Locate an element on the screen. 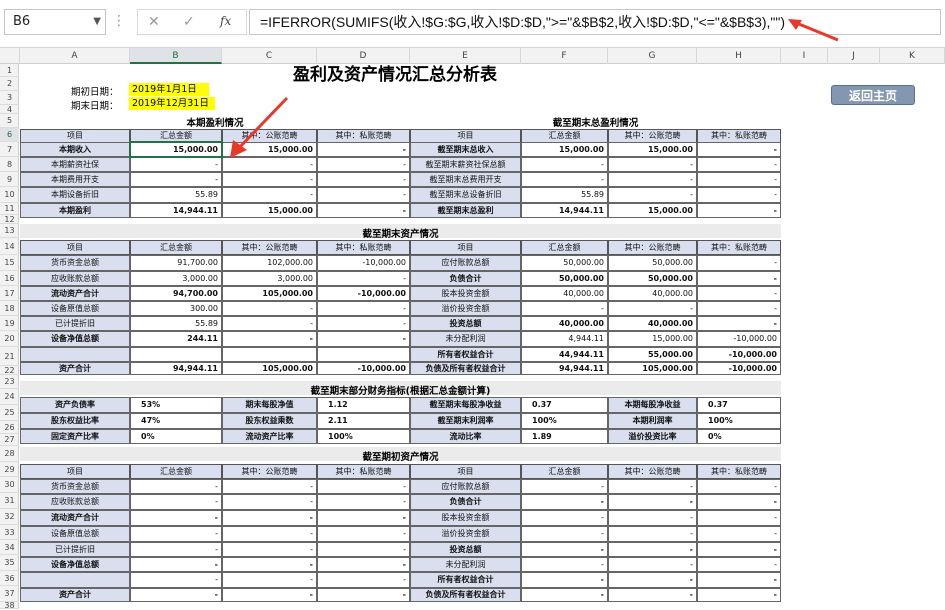 The image size is (945, 610). row-label: 未分配利润 is located at coordinates (465, 339).